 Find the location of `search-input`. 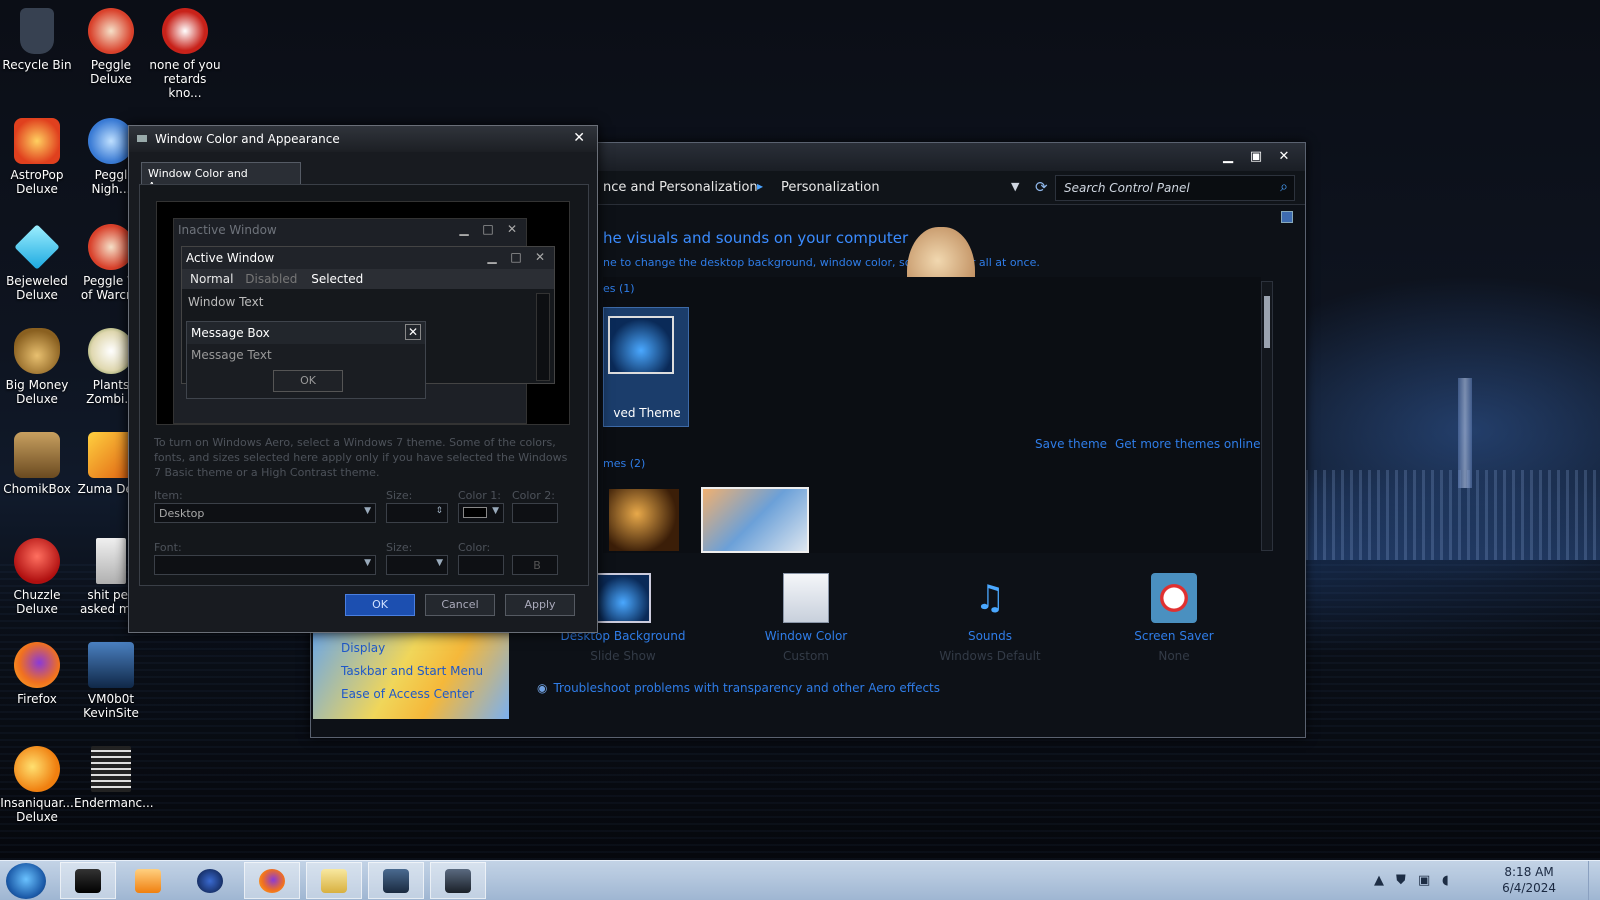

search-input is located at coordinates (1156, 188).